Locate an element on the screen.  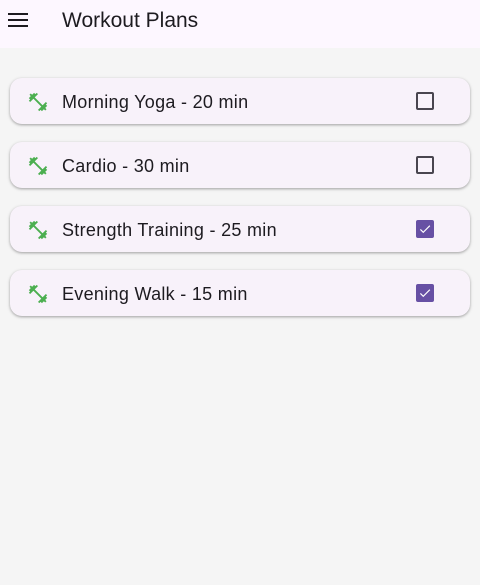
workout-card: Strength Training - 25 min is located at coordinates (240, 229).